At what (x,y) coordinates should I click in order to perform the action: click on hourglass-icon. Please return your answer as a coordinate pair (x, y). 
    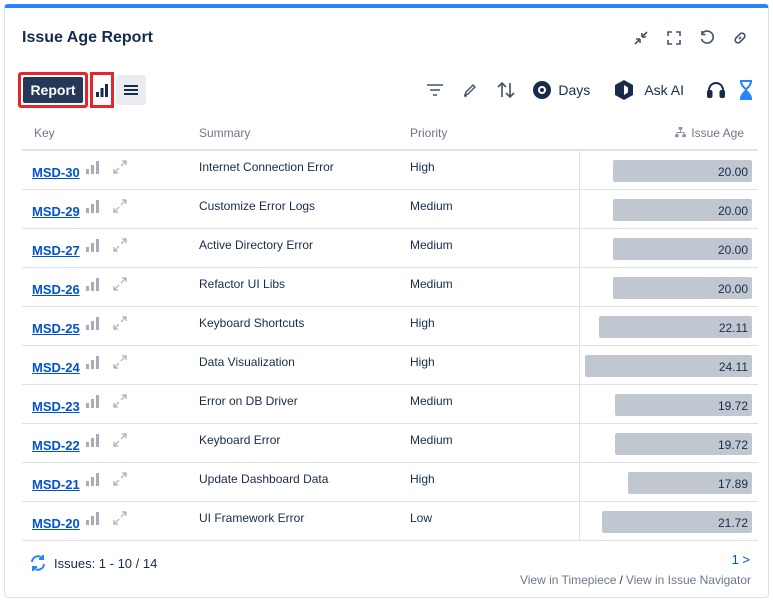
    Looking at the image, I should click on (746, 90).